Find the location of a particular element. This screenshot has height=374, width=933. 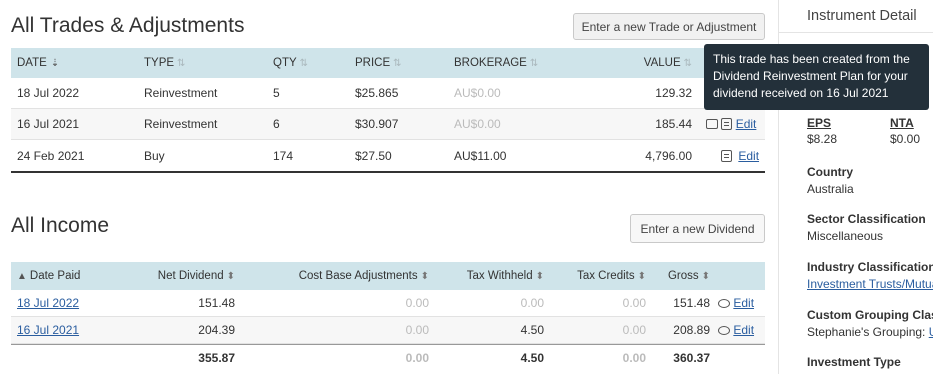

sort-desc-icon: ⇣ is located at coordinates (55, 63).